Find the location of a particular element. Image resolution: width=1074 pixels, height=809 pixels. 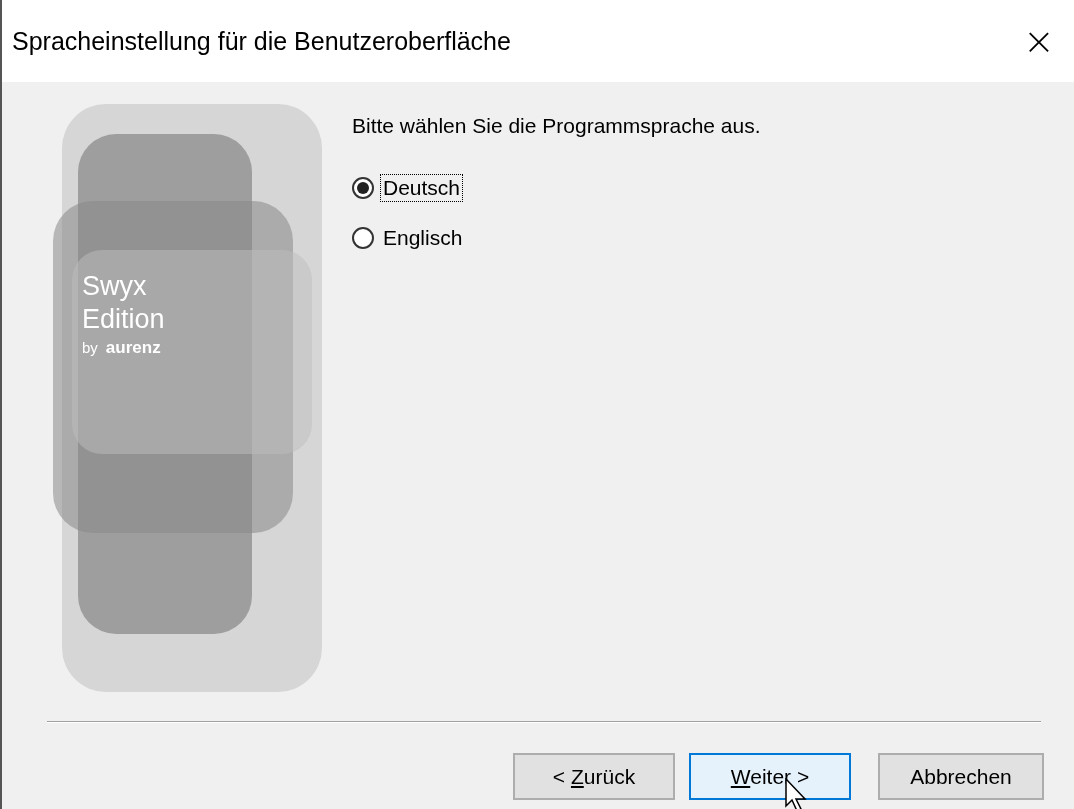

window-title: Spracheinstellung für die Benutzeroberfläche is located at coordinates (261, 41).